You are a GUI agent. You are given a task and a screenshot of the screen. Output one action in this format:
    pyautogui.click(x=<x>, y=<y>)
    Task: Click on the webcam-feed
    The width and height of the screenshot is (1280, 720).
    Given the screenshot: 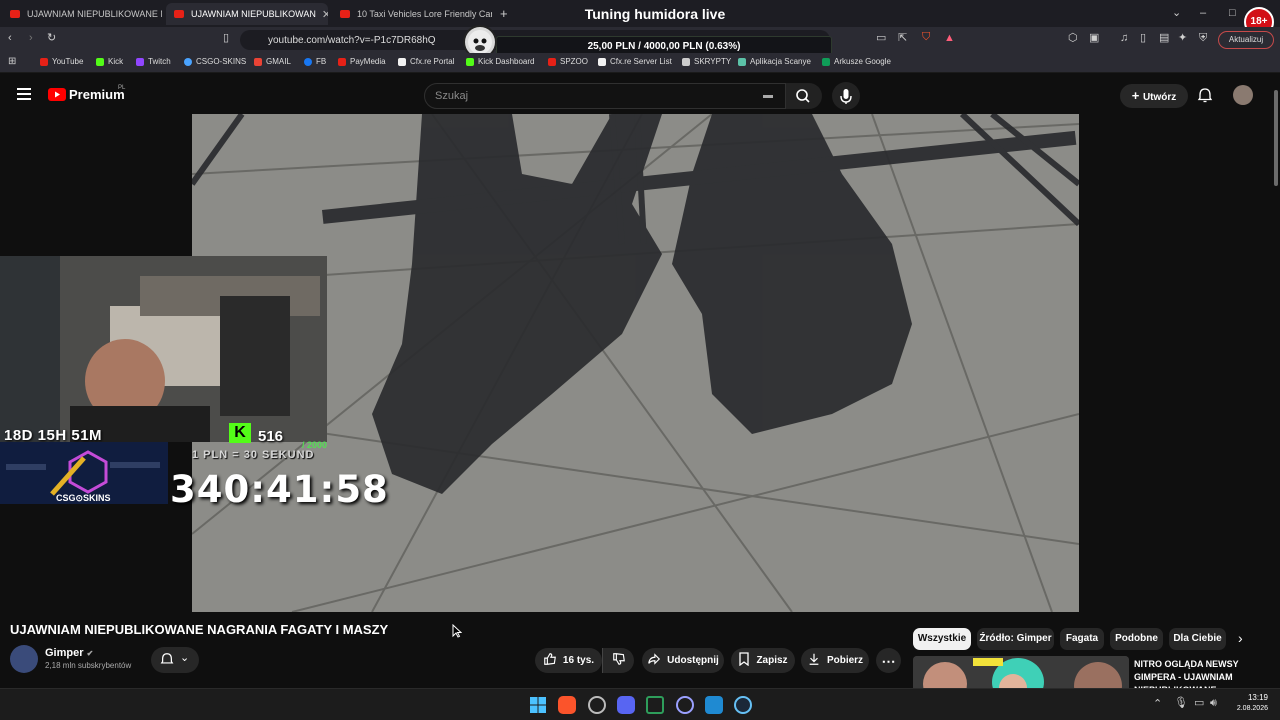 What is the action you would take?
    pyautogui.click(x=163, y=349)
    